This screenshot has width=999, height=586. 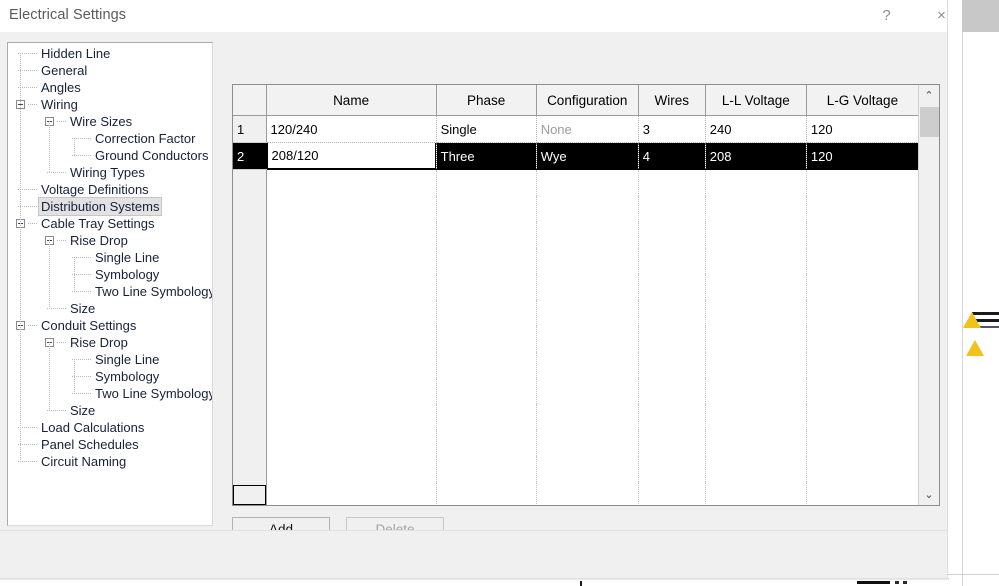 What do you see at coordinates (886, 15) in the screenshot?
I see `help-button: ?` at bounding box center [886, 15].